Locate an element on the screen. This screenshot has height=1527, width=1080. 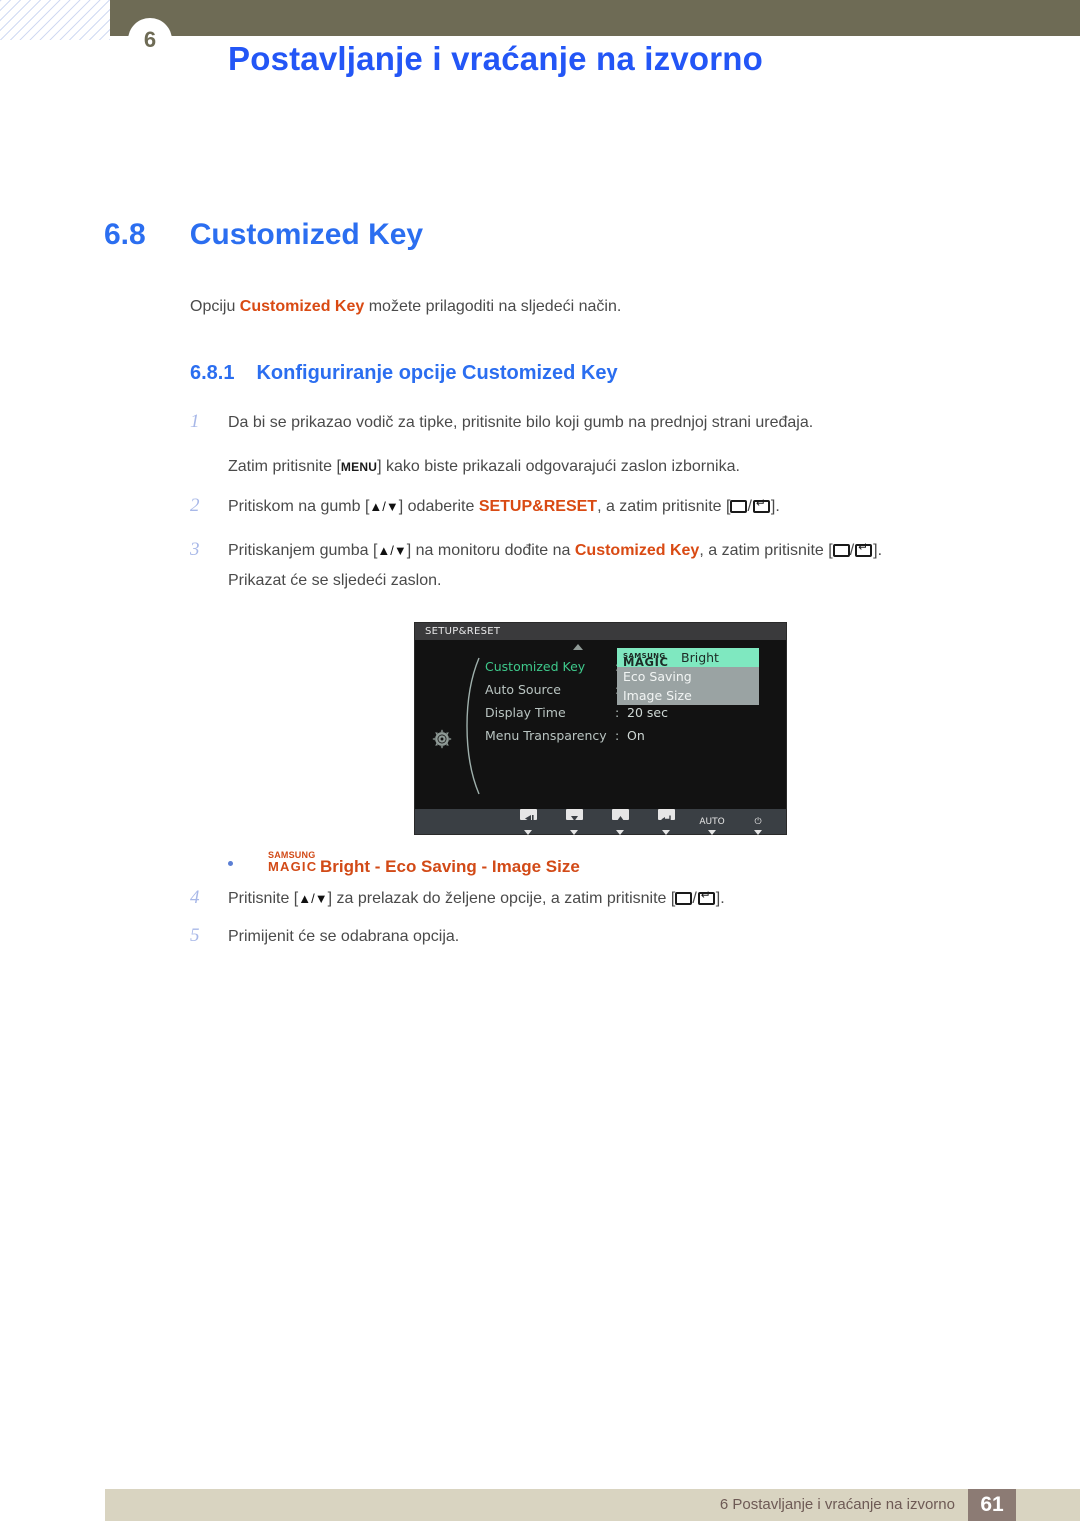
enter-arrow-icon is located at coordinates (666, 815).